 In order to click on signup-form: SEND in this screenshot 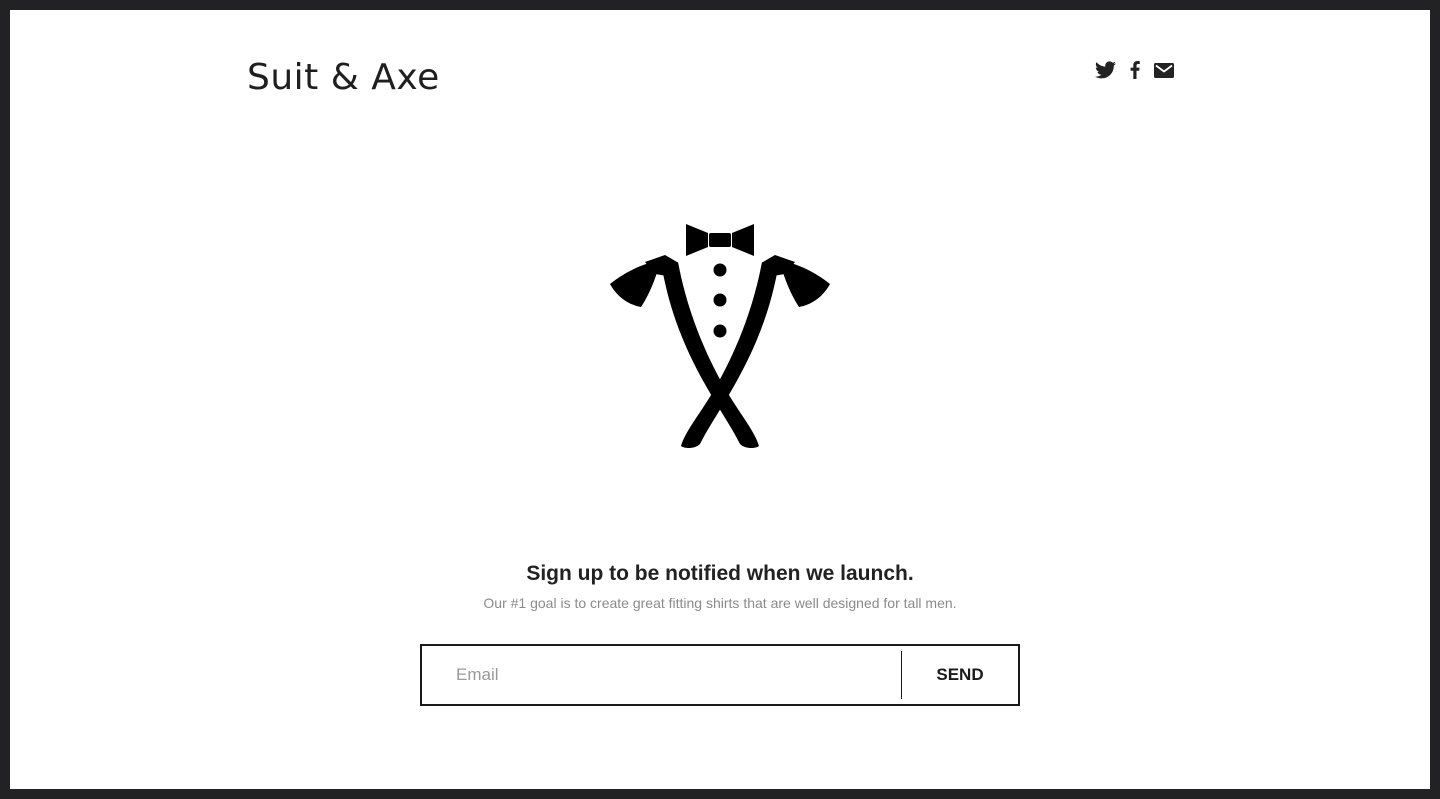, I will do `click(720, 675)`.